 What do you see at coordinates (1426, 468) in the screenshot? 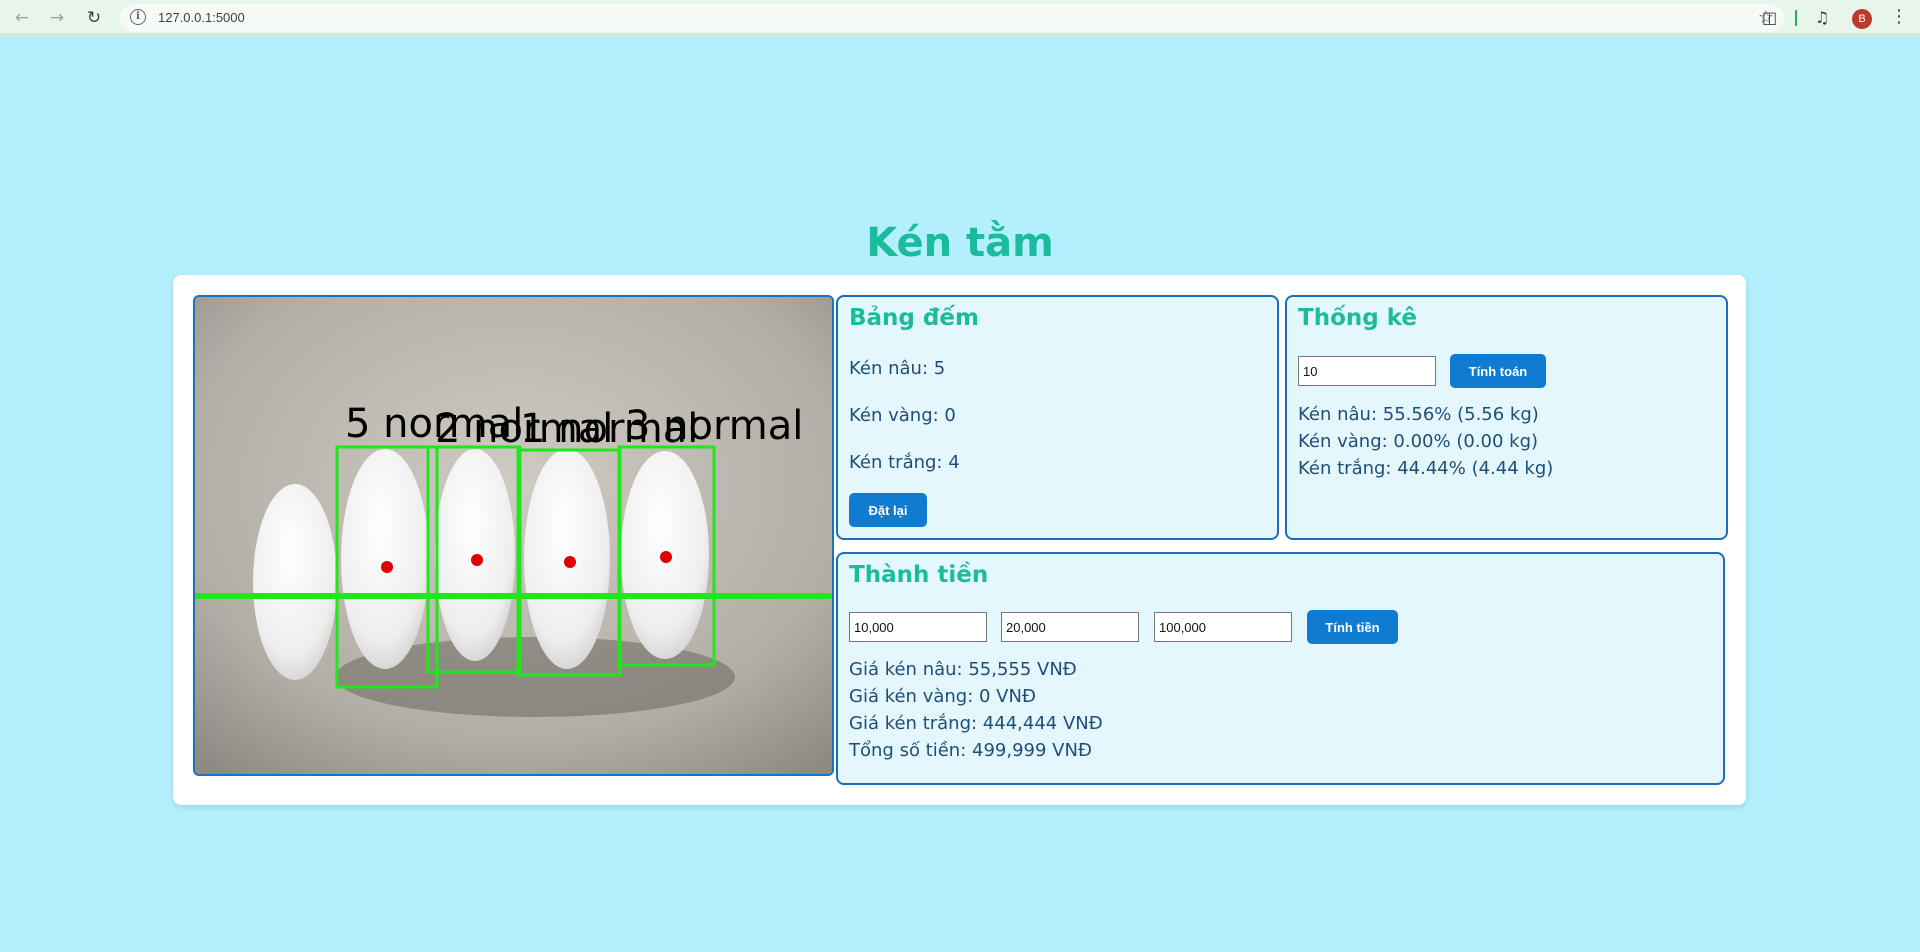
I see `white-stat: Kén trắng: 44.44% (4.44 kg)` at bounding box center [1426, 468].